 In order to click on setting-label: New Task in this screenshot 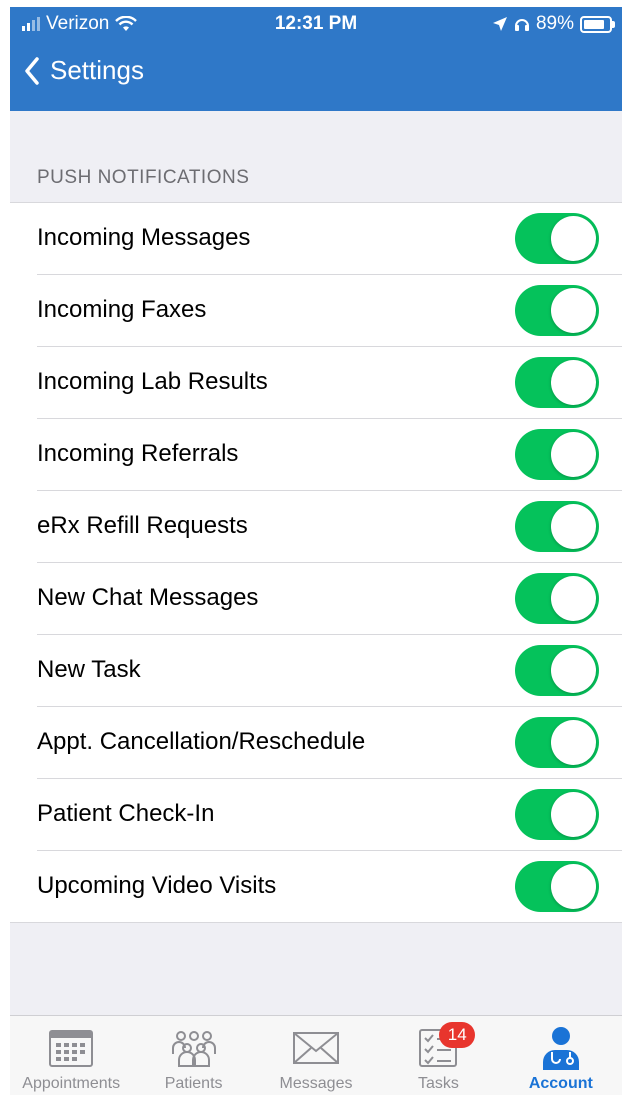, I will do `click(89, 669)`.